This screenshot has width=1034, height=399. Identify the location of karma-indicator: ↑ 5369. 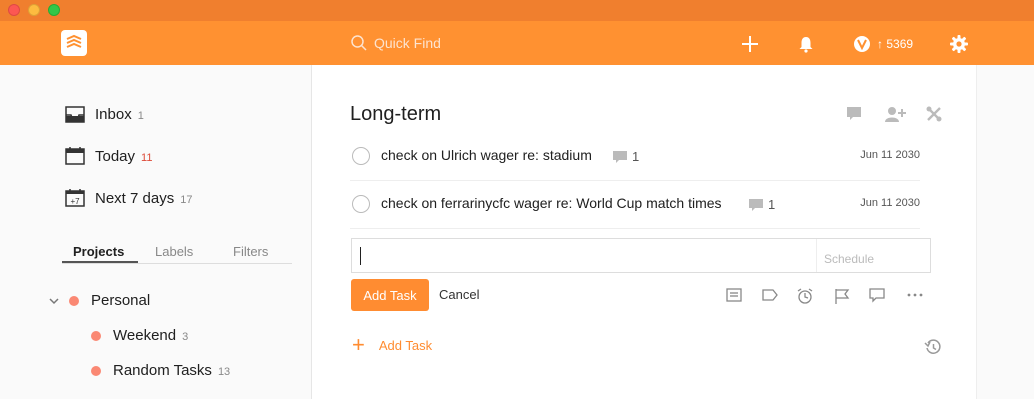
(883, 44).